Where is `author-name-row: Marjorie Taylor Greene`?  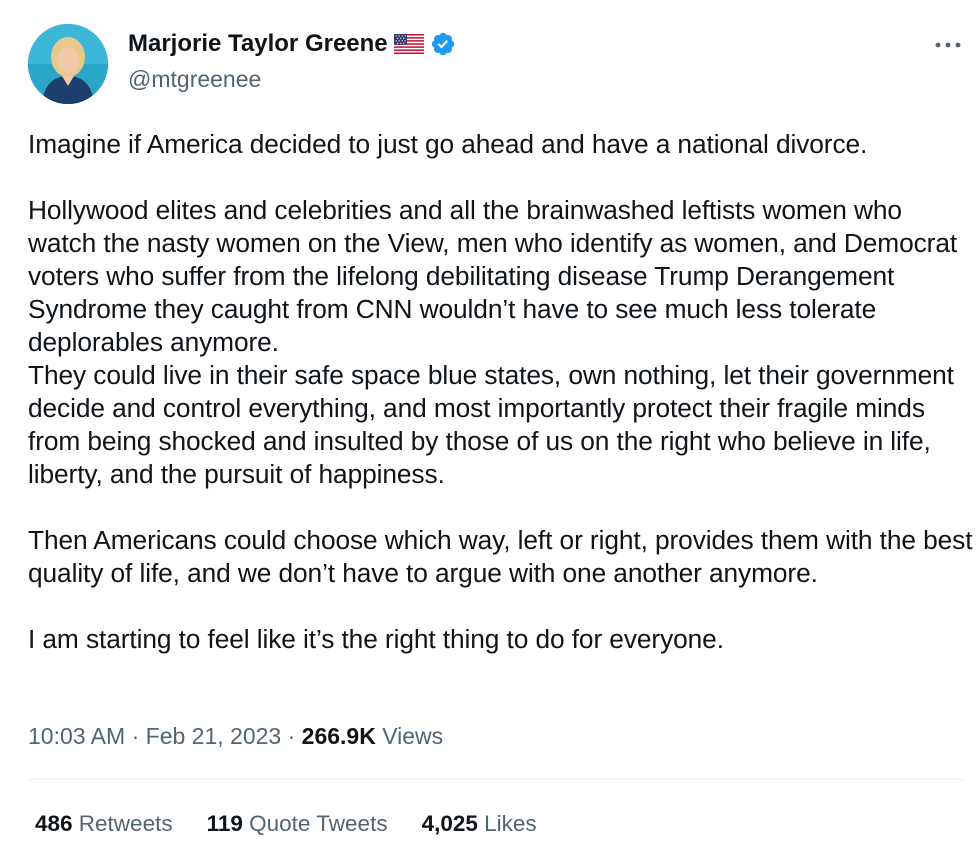
author-name-row: Marjorie Taylor Greene is located at coordinates (292, 44).